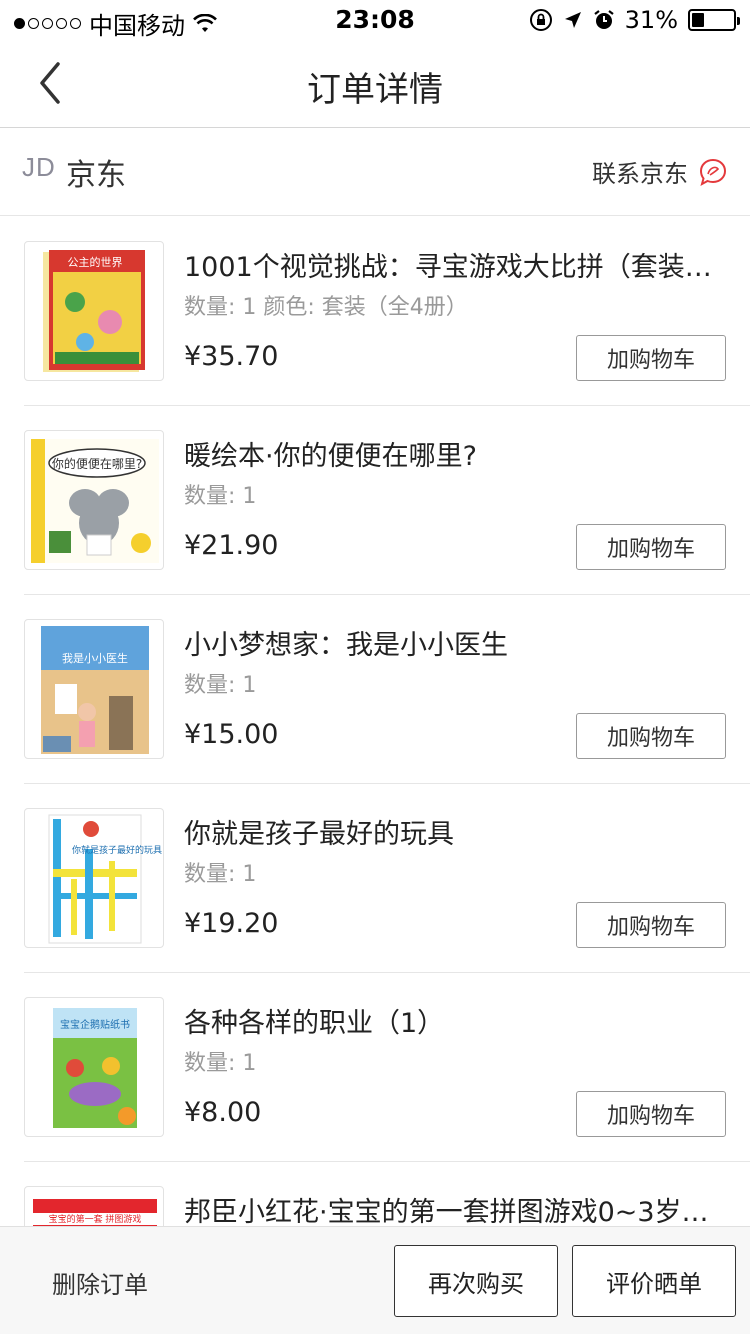 This screenshot has height=1334, width=750. Describe the element at coordinates (375, 1280) in the screenshot. I see `bottom-action-bar: 删除订单 再次购买 评价晒单` at that location.